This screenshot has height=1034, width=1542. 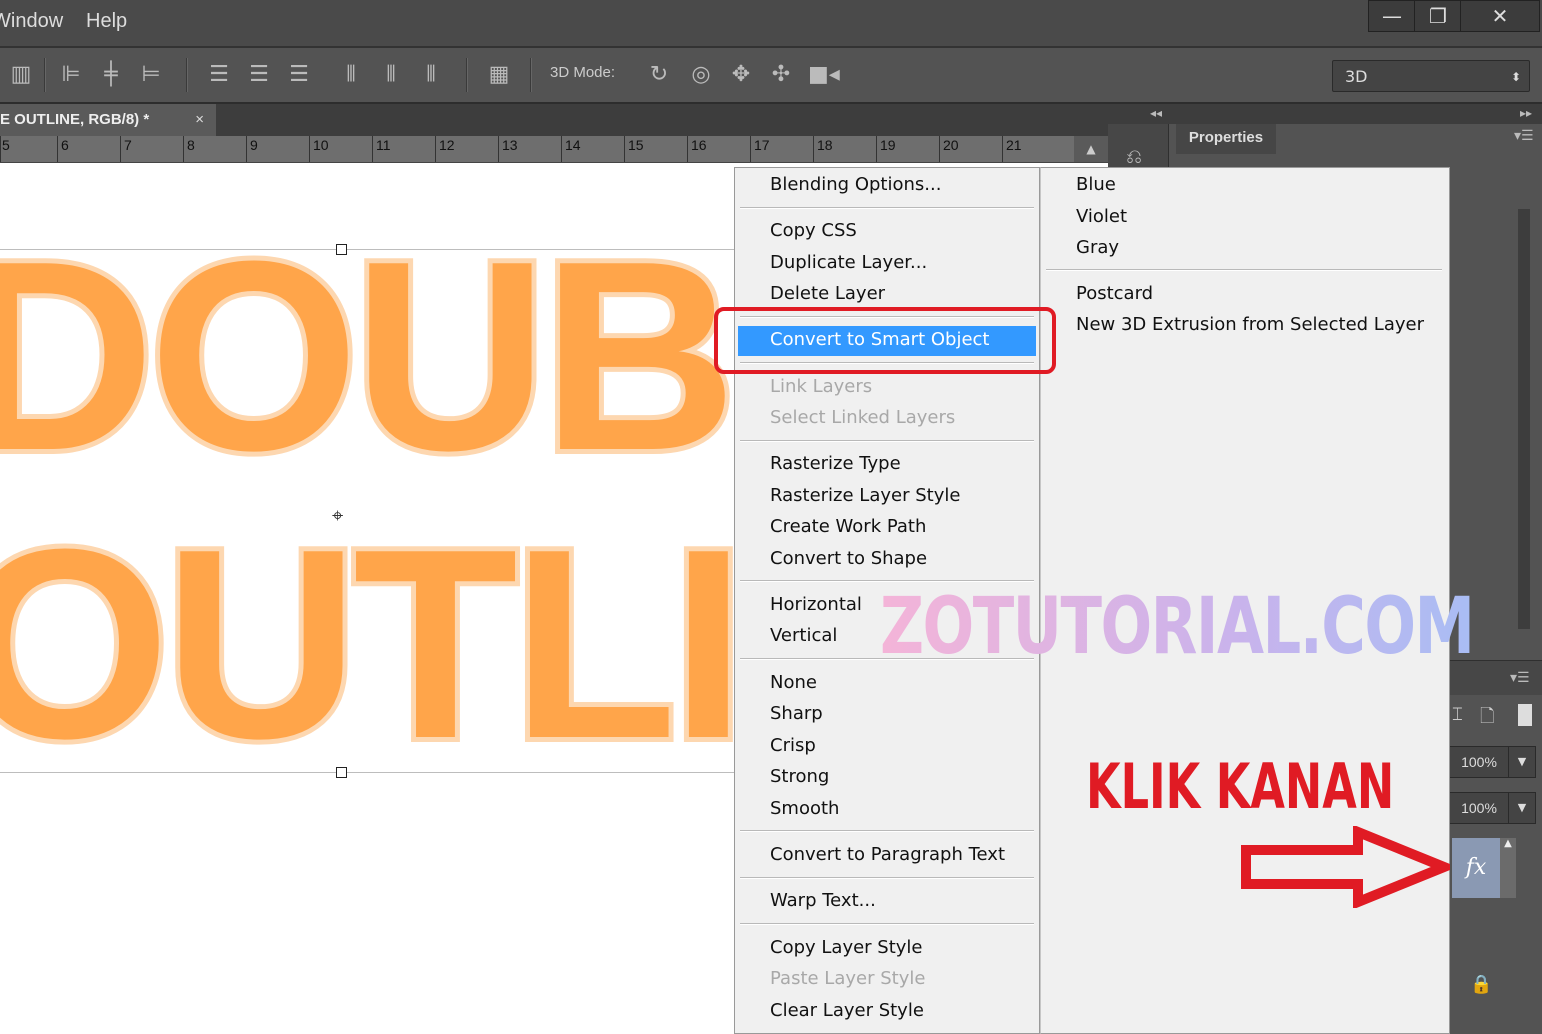 I want to click on menu-help: Help, so click(x=106, y=21).